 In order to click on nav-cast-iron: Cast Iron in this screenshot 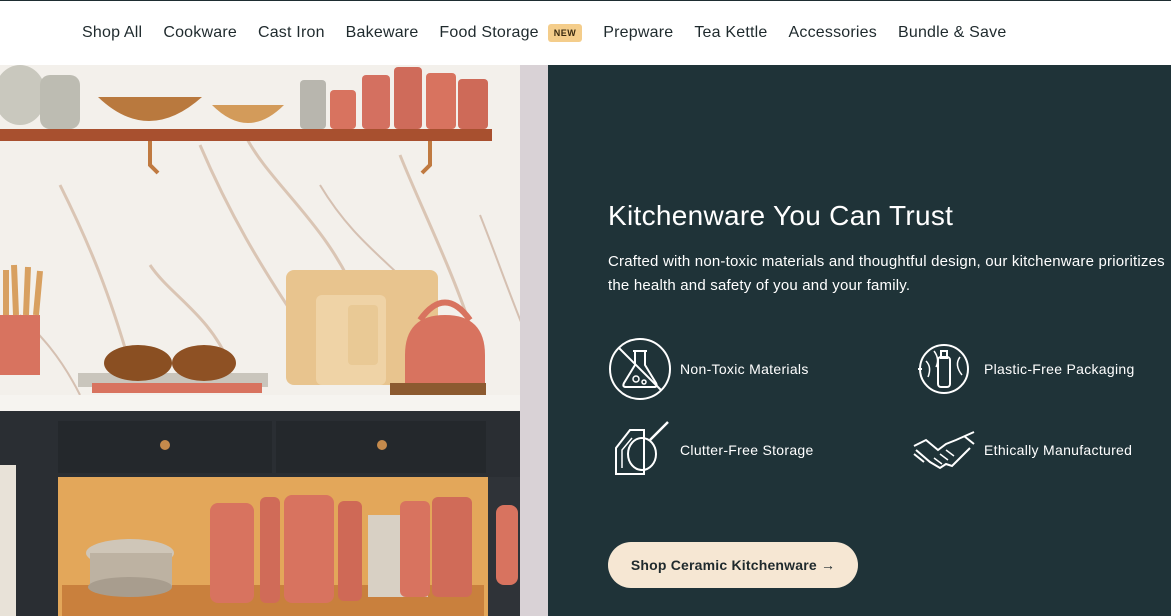, I will do `click(291, 33)`.